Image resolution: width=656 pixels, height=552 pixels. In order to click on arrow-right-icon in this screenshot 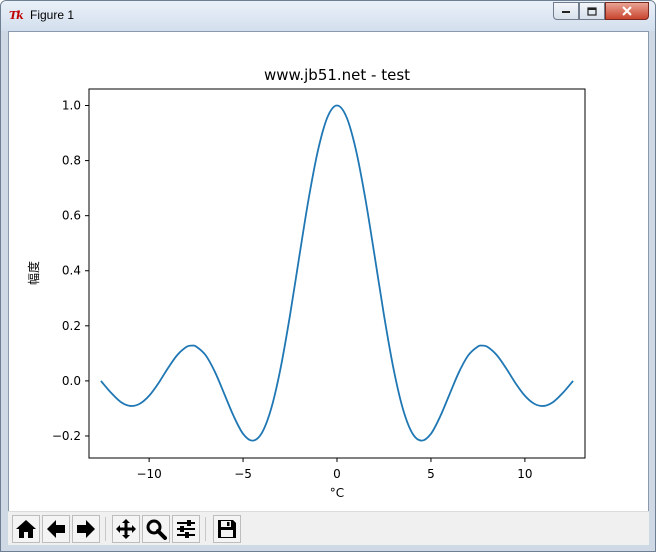, I will do `click(86, 529)`.